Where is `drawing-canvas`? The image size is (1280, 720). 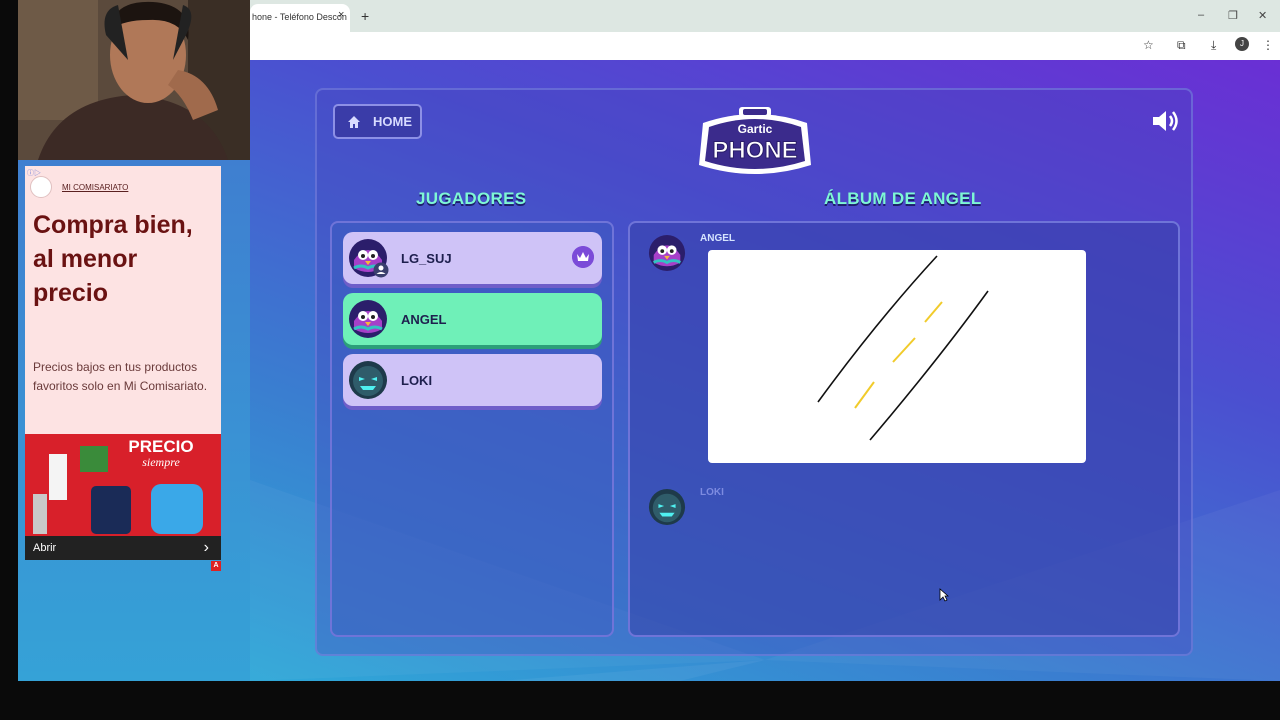
drawing-canvas is located at coordinates (897, 356).